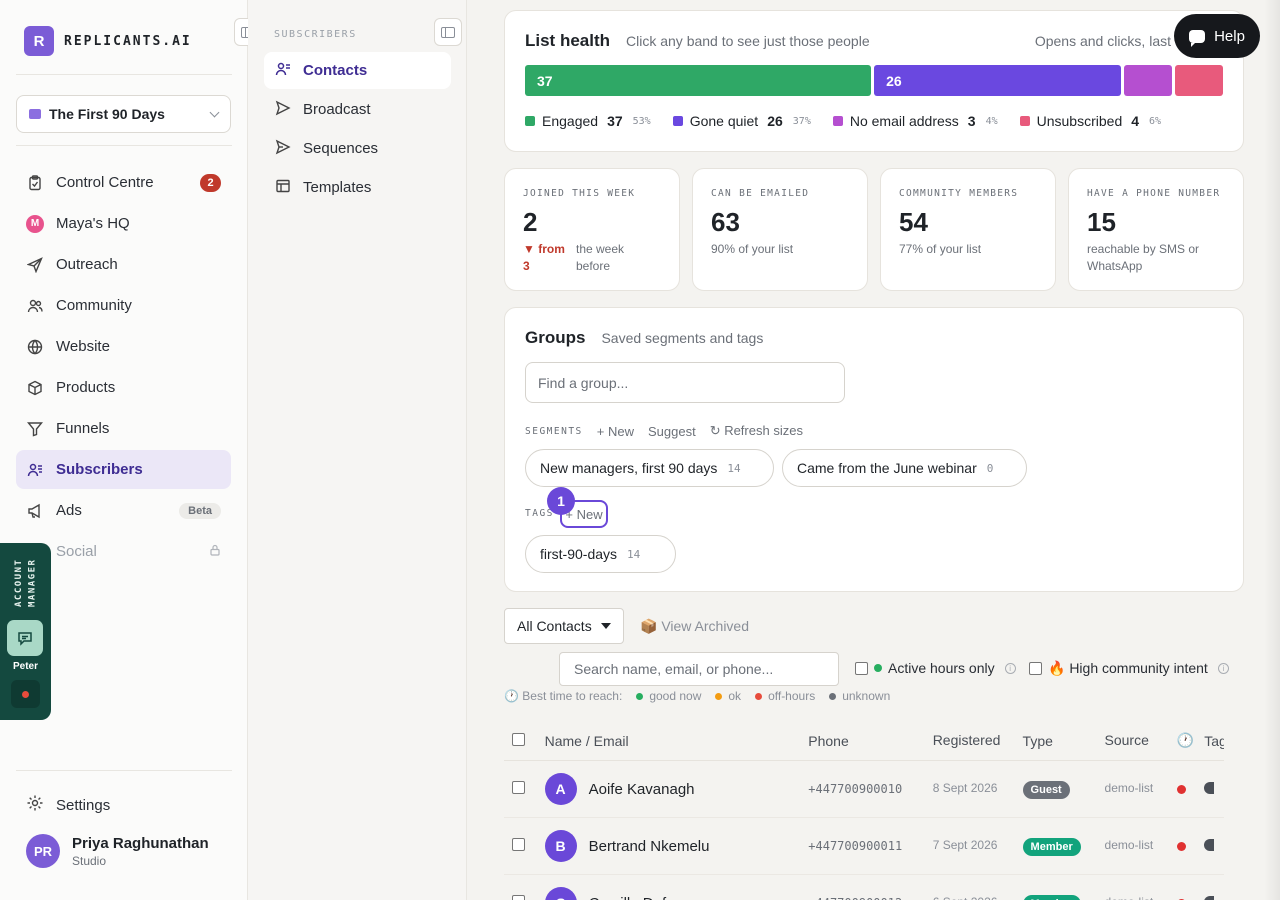 The width and height of the screenshot is (1280, 900). I want to click on stat-card-emailable: CAN BE EMAILED 63 90% of your list, so click(780, 229).